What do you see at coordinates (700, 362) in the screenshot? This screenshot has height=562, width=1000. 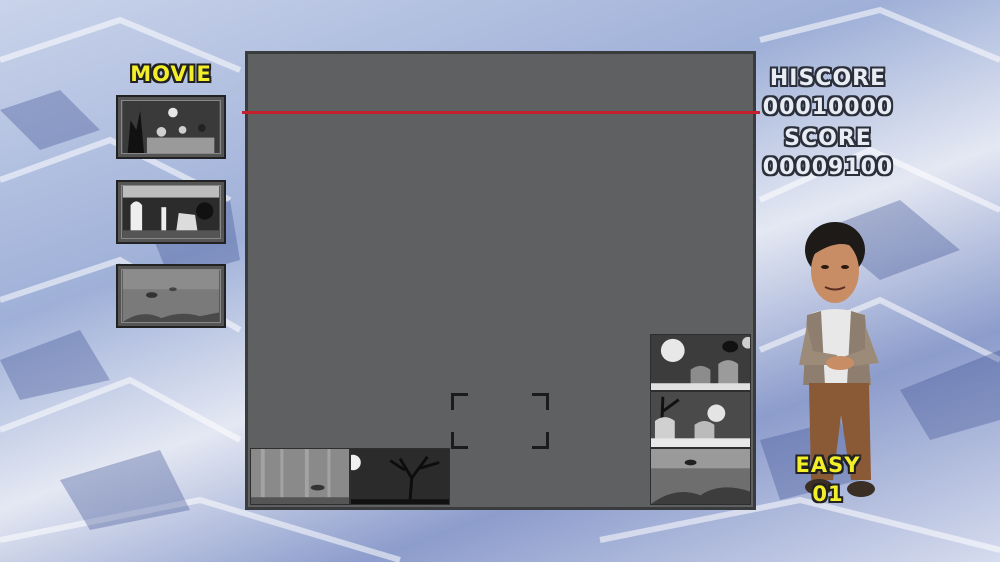 I see `block-halloween` at bounding box center [700, 362].